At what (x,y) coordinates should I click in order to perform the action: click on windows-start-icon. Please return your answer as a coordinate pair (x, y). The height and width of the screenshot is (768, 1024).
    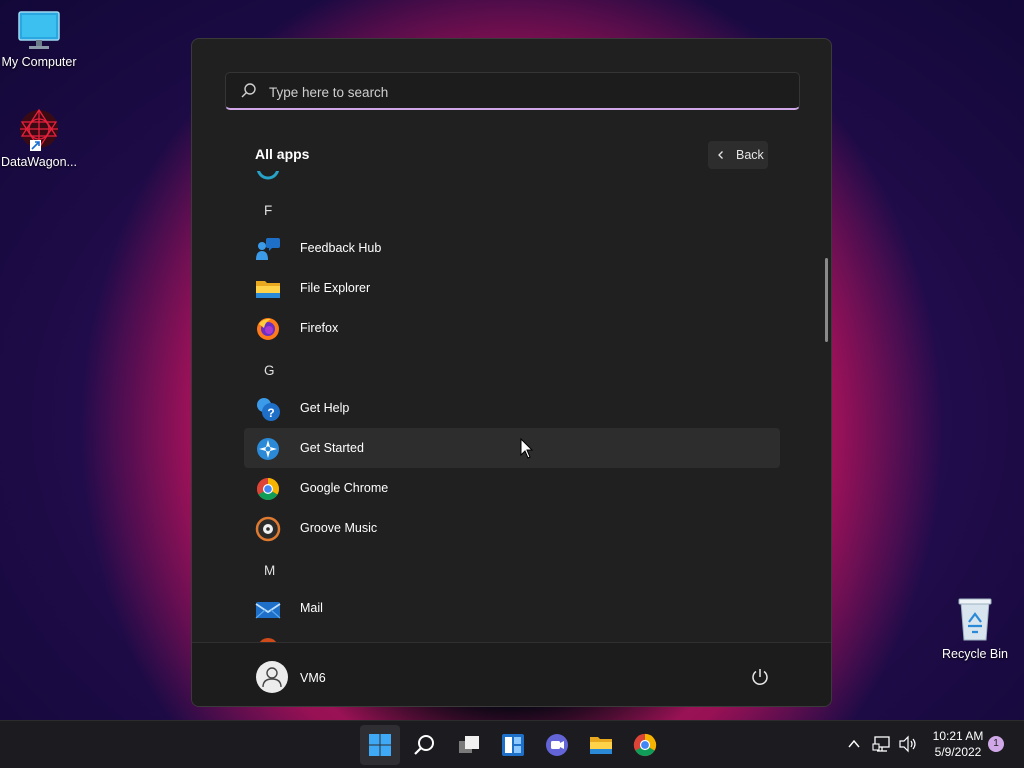
    Looking at the image, I should click on (380, 745).